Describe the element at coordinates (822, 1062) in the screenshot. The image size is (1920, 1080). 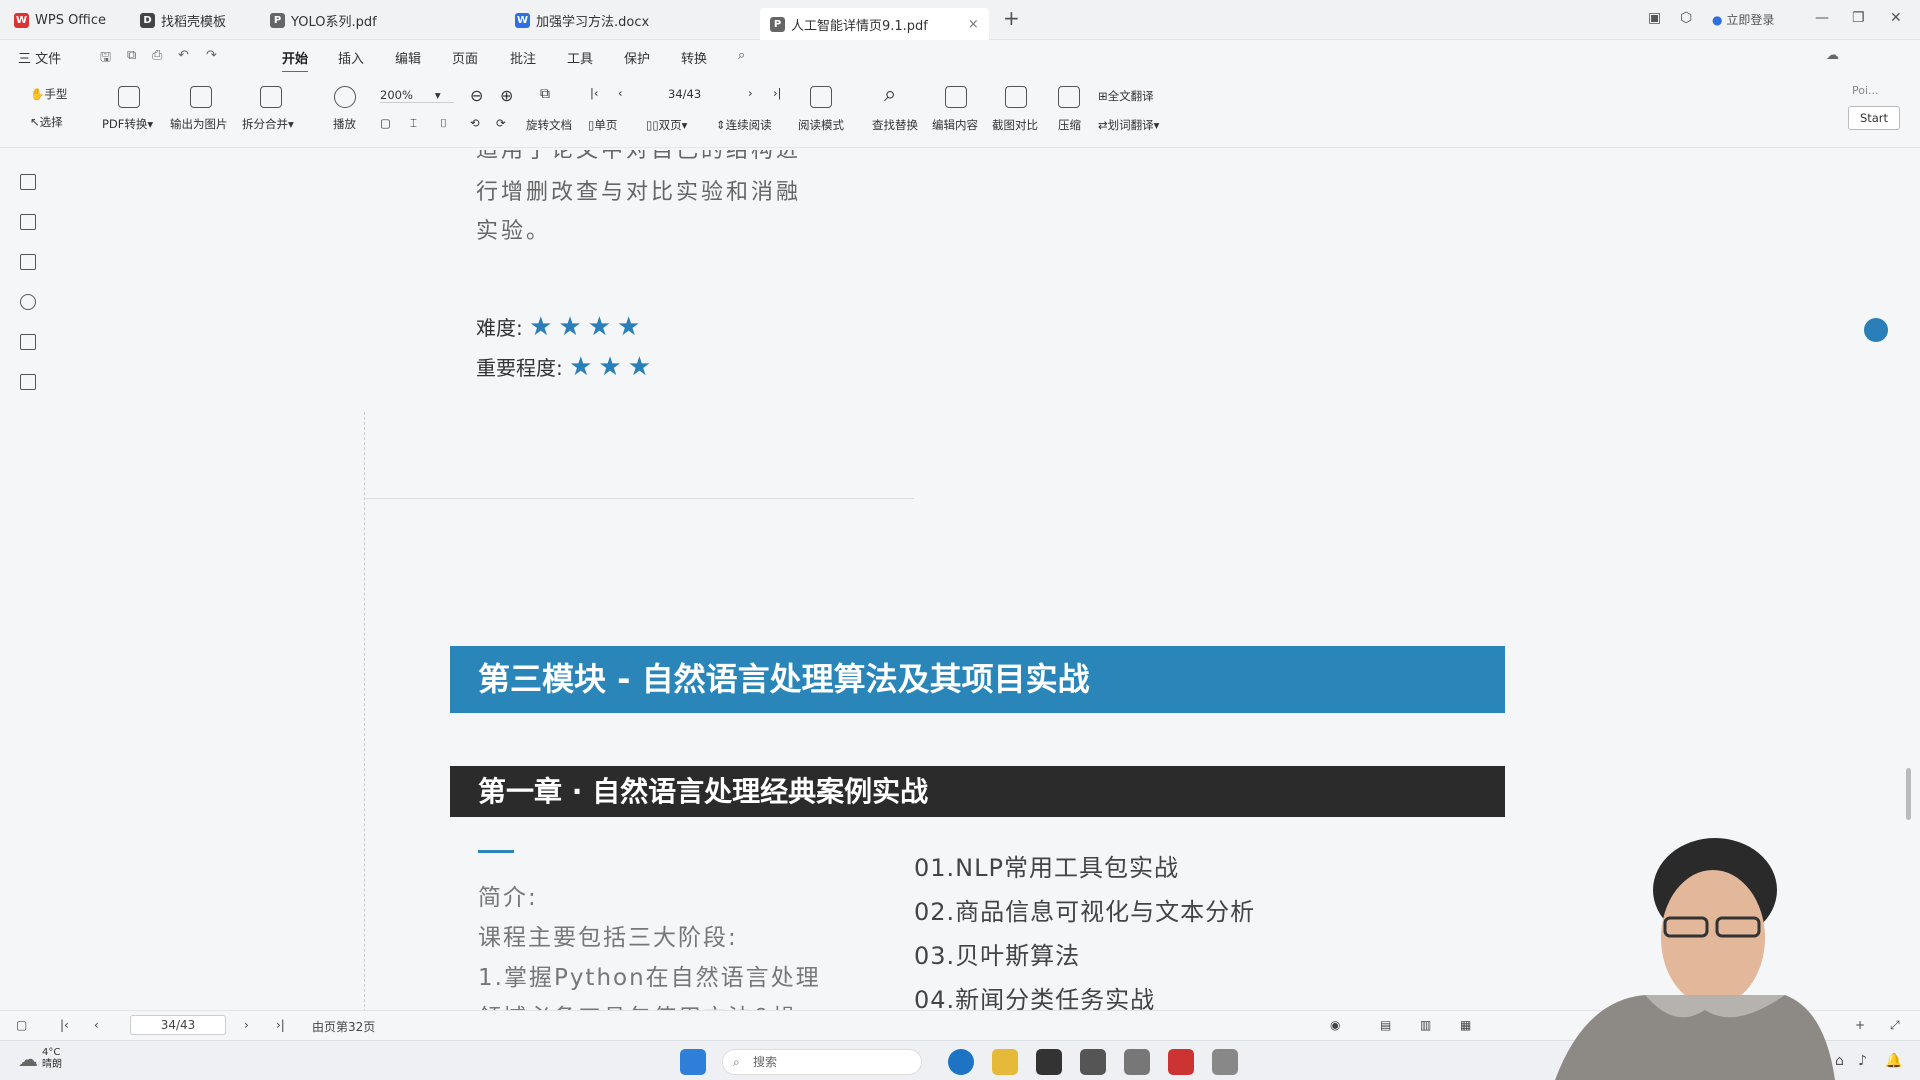
I see `taskbar-search: ⌕ 搜索` at that location.